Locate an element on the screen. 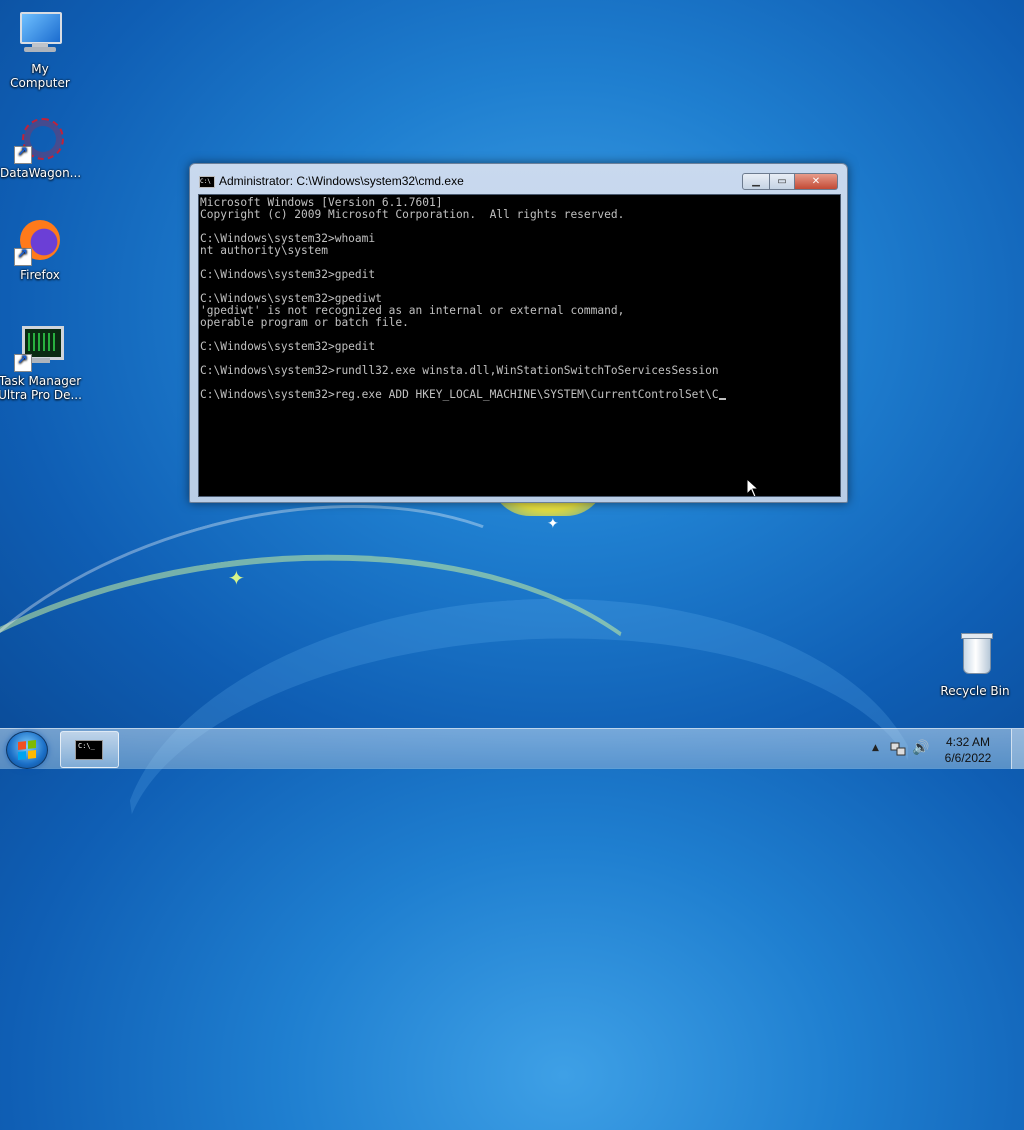 The image size is (1024, 1130). desktop-icon-label: Firefox is located at coordinates (40, 275).